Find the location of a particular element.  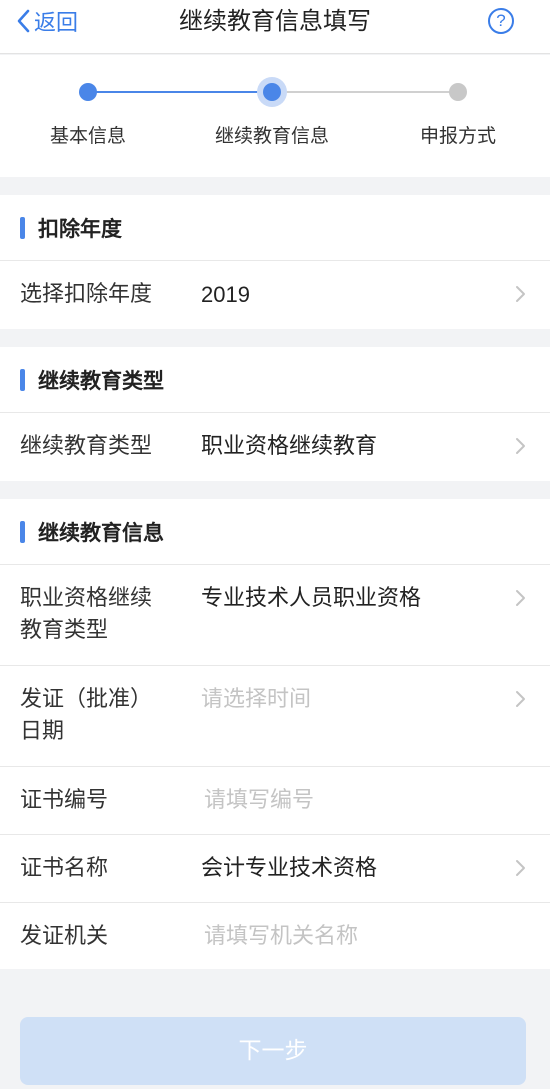

section-education-type: 继续教育类型 继续教育类型 职业资格继续教育 is located at coordinates (275, 414).